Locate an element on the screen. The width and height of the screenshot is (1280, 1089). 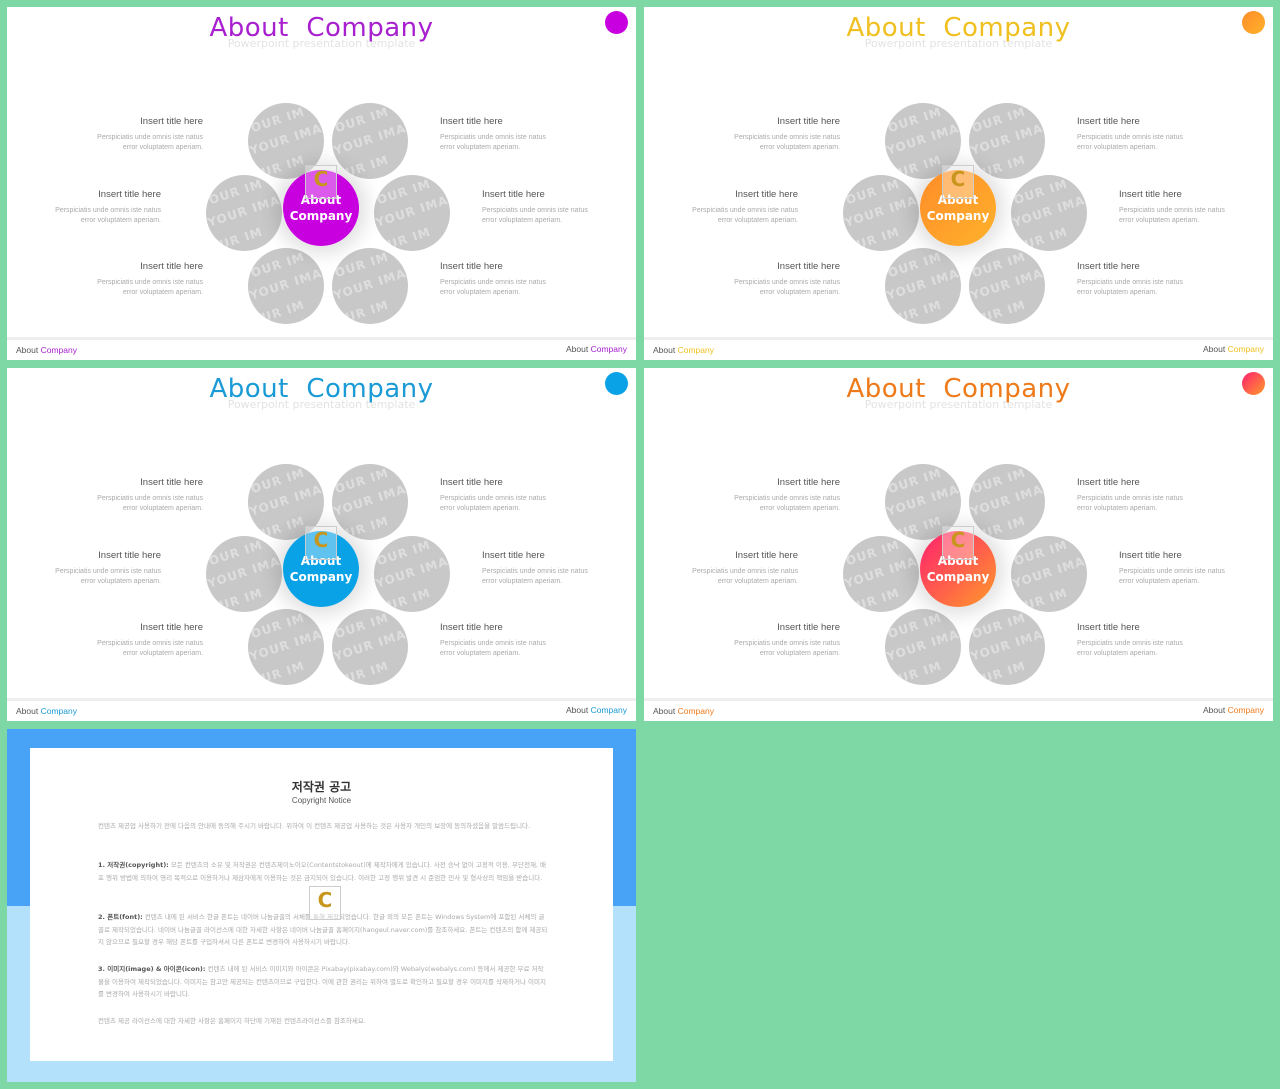
slide-footer: About Company About Company is located at coordinates (321, 709).